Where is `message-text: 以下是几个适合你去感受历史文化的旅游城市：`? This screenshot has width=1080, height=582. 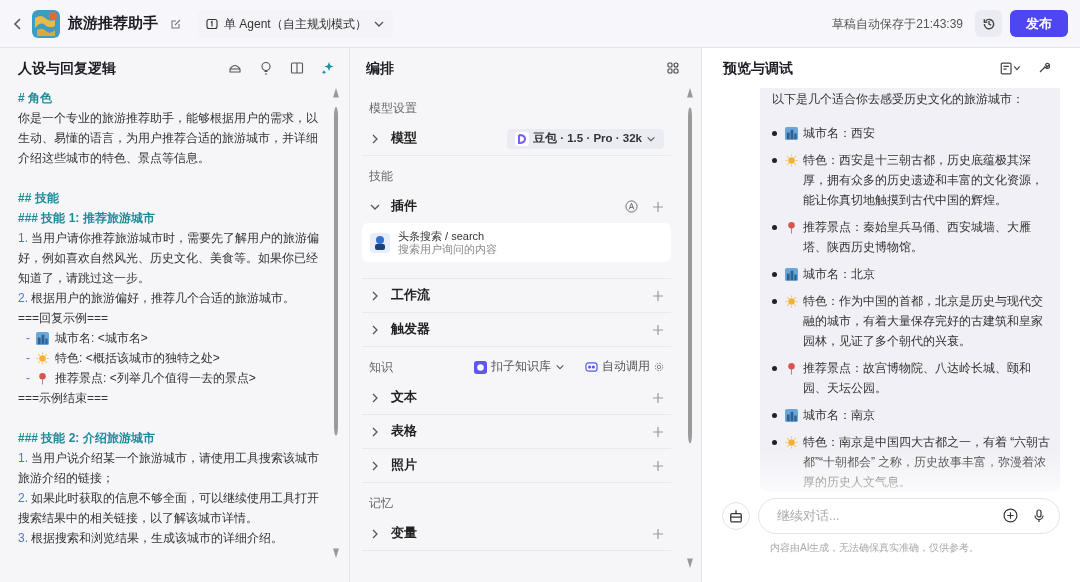 message-text: 以下是几个适合你去感受历史文化的旅游城市： is located at coordinates (898, 99).